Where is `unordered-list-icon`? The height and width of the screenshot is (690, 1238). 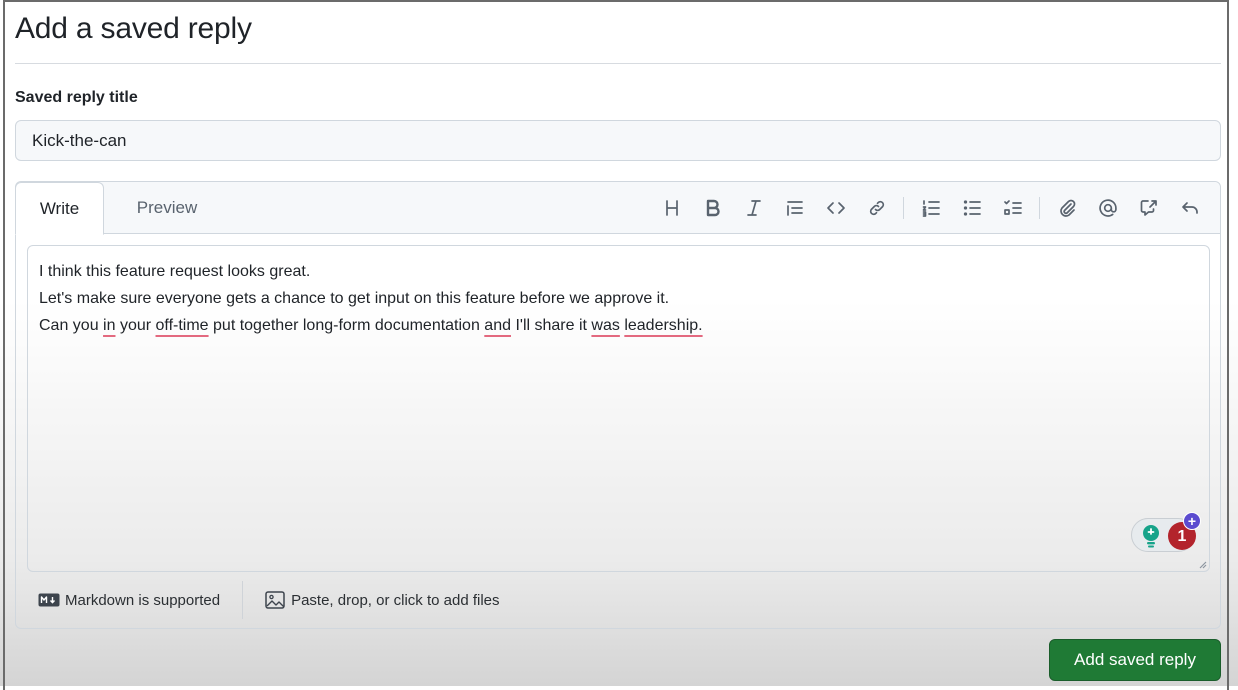
unordered-list-icon is located at coordinates (972, 208).